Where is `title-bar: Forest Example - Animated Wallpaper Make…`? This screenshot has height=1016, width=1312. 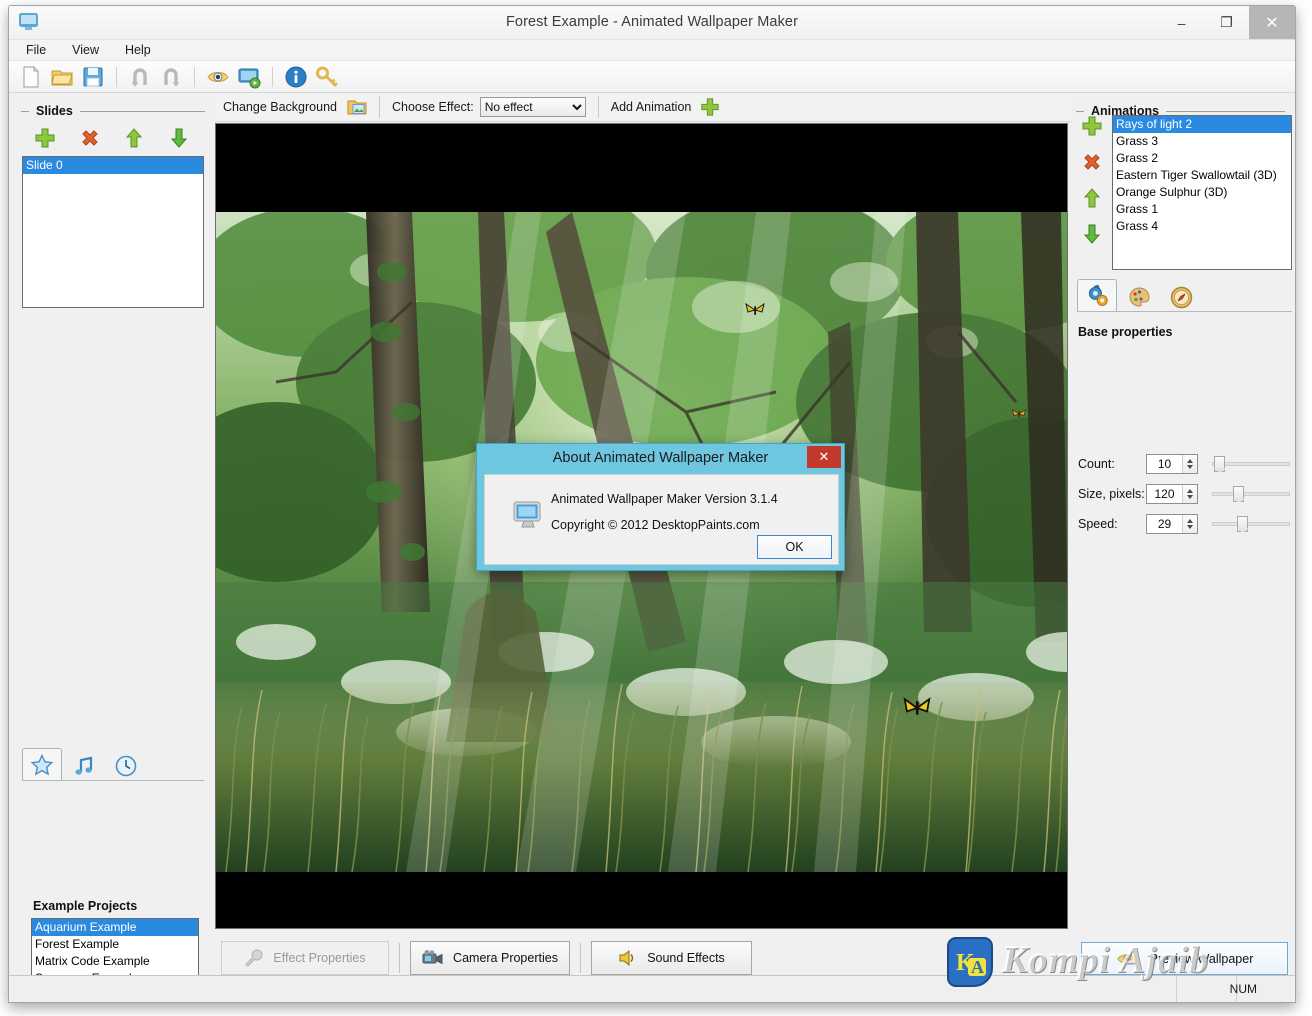 title-bar: Forest Example - Animated Wallpaper Make… is located at coordinates (652, 23).